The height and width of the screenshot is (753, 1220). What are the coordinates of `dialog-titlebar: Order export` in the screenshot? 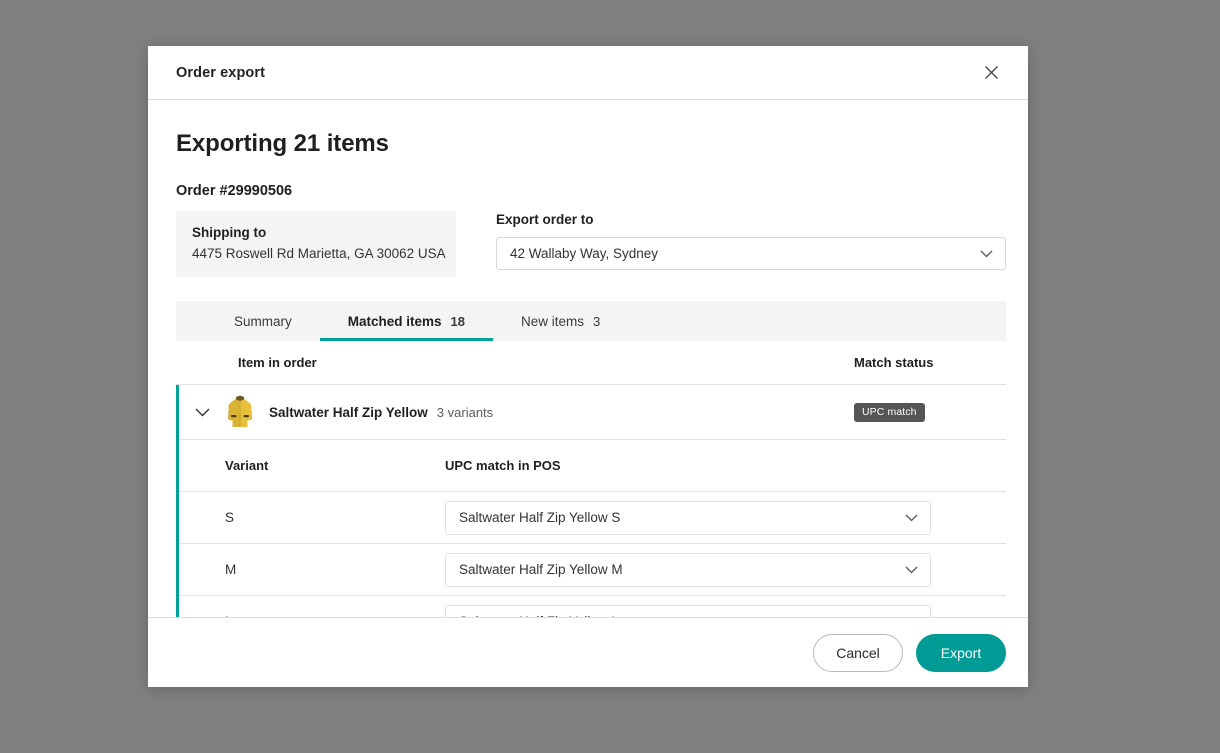 It's located at (588, 73).